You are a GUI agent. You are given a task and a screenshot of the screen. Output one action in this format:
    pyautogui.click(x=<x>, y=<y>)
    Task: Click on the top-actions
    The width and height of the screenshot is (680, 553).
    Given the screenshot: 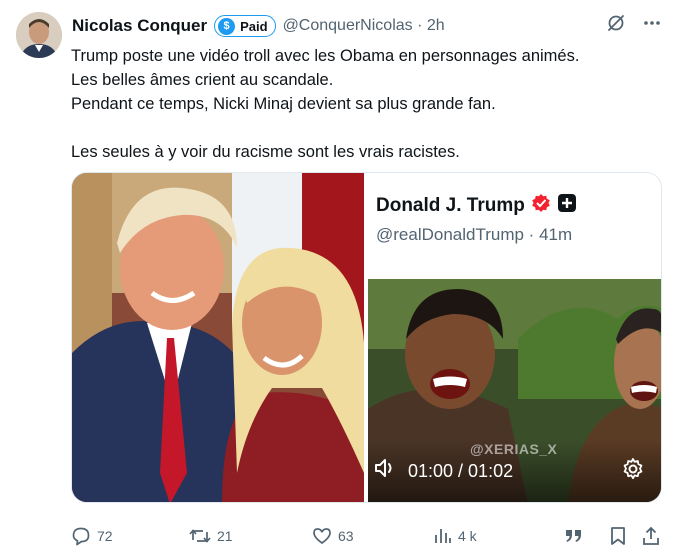 What is the action you would take?
    pyautogui.click(x=634, y=23)
    